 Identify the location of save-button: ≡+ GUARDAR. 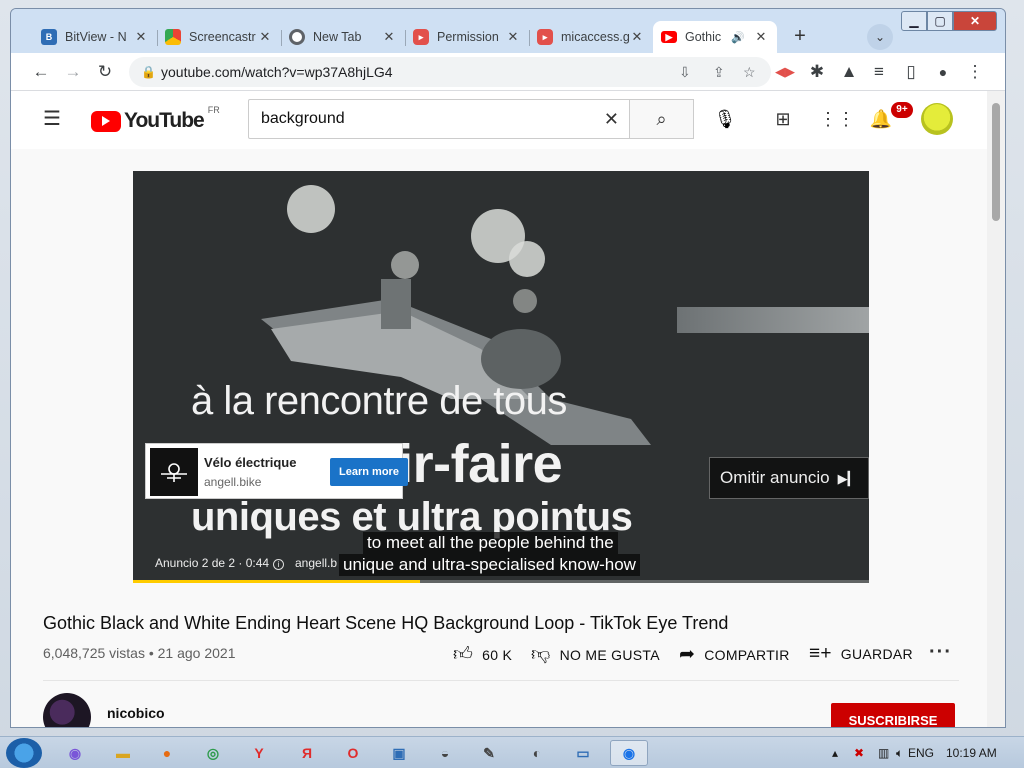
(861, 654).